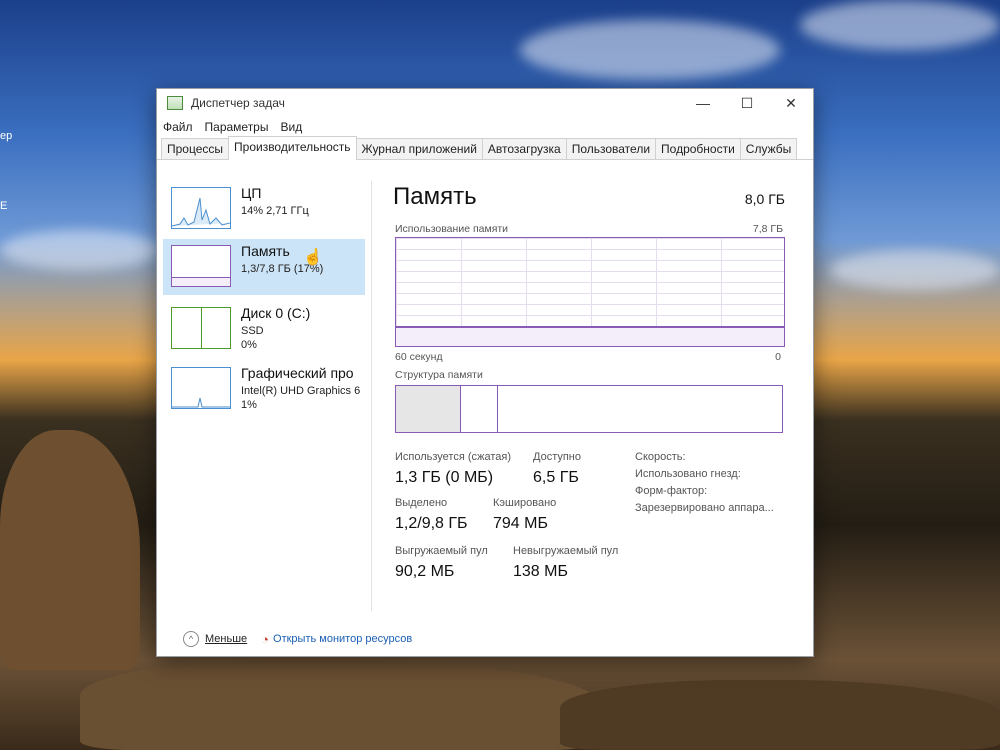 The image size is (1000, 750). I want to click on maximize-button: ☐, so click(747, 103).